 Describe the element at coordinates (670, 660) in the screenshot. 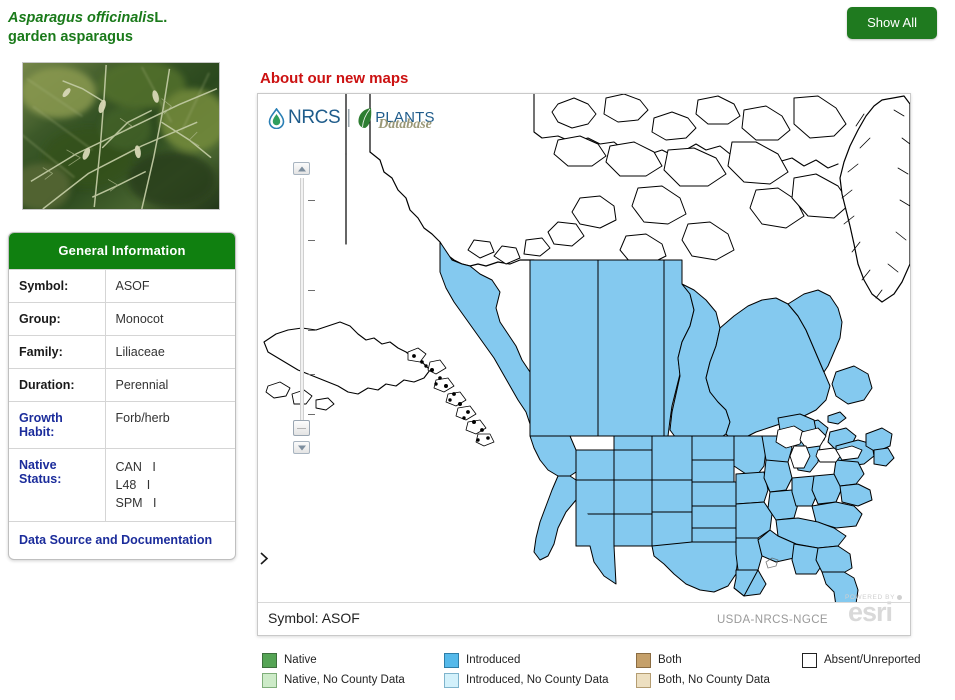

I see `legend-label-both: Both` at that location.